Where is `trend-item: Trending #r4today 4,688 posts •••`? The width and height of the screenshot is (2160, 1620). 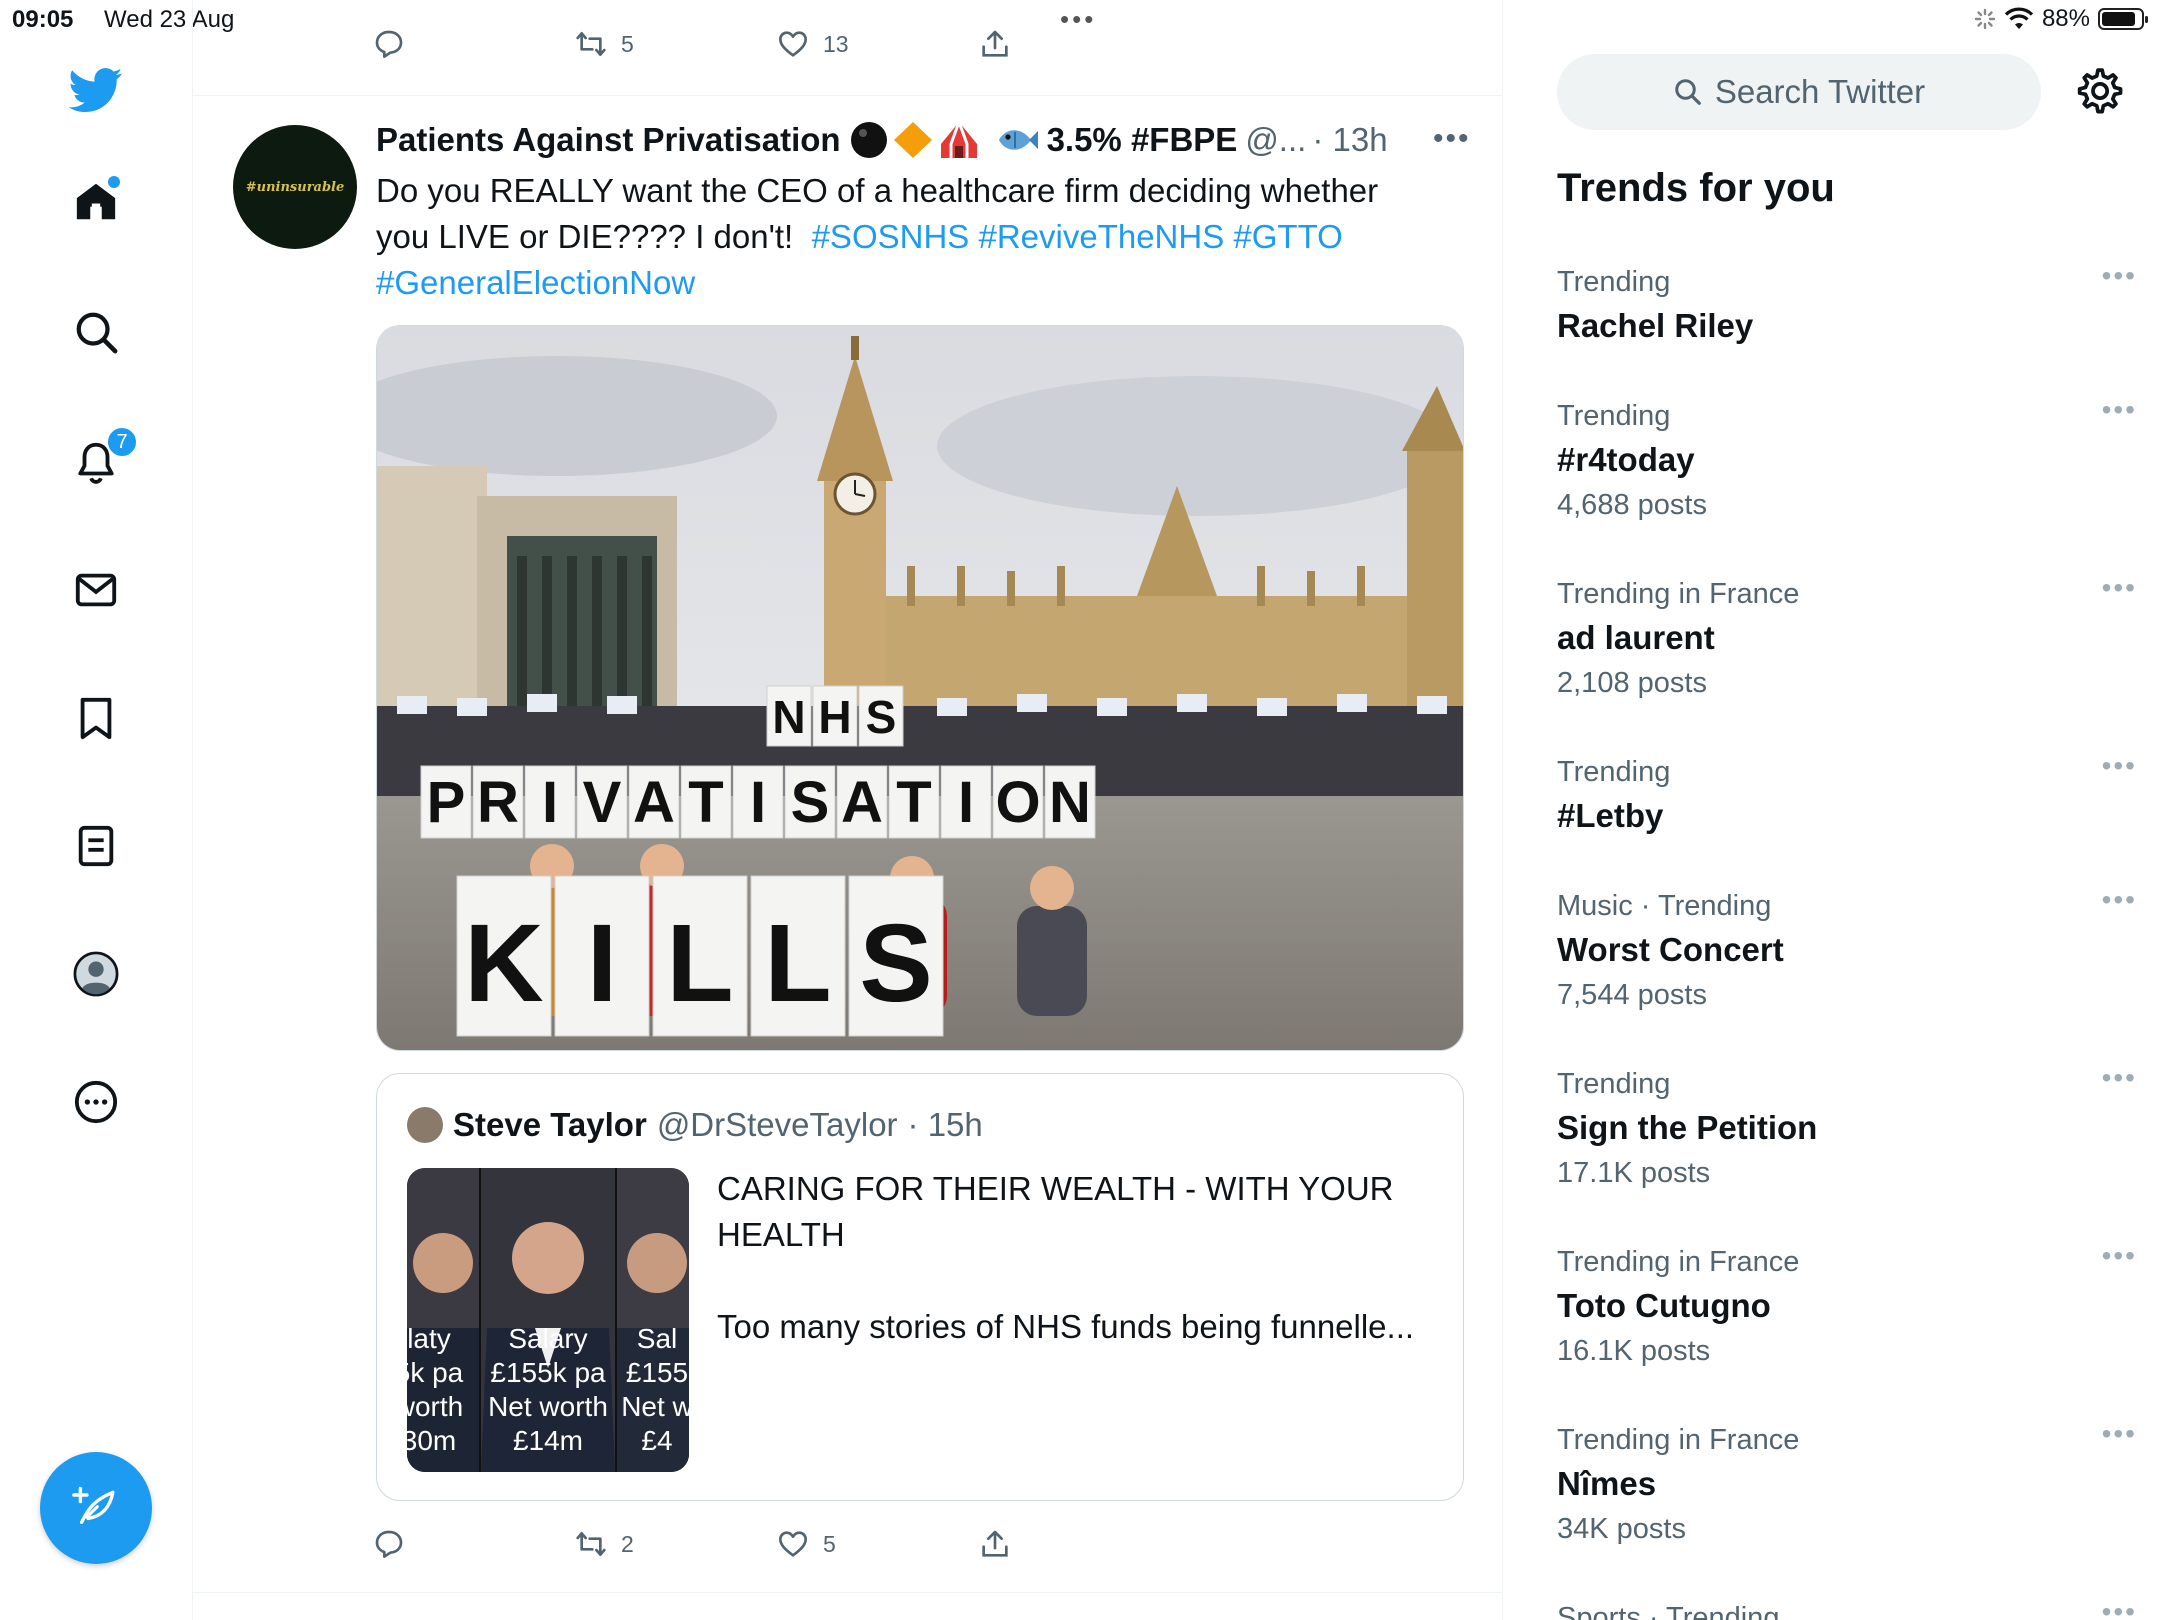
trend-item: Trending #r4today 4,688 posts ••• is located at coordinates (1847, 458).